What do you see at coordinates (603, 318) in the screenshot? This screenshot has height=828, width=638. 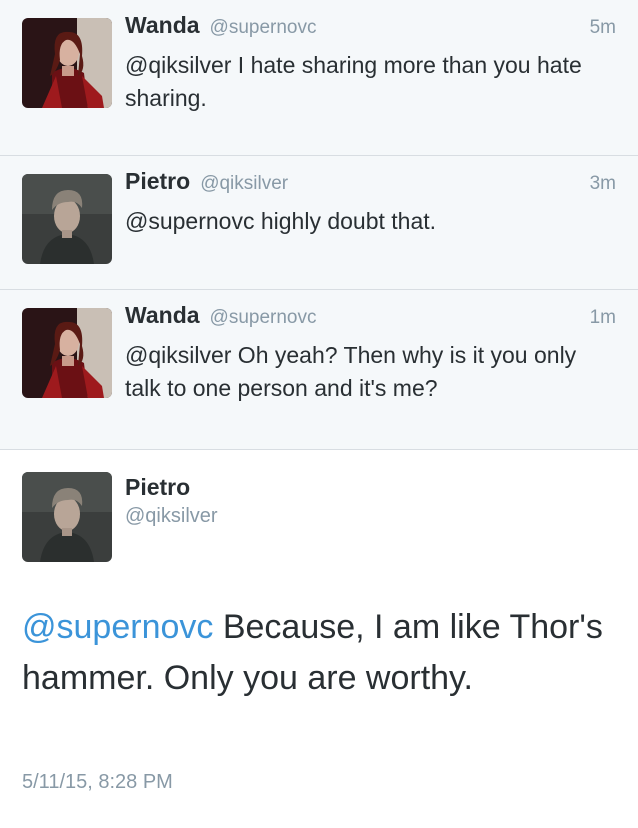 I see `tweet-time: 1m` at bounding box center [603, 318].